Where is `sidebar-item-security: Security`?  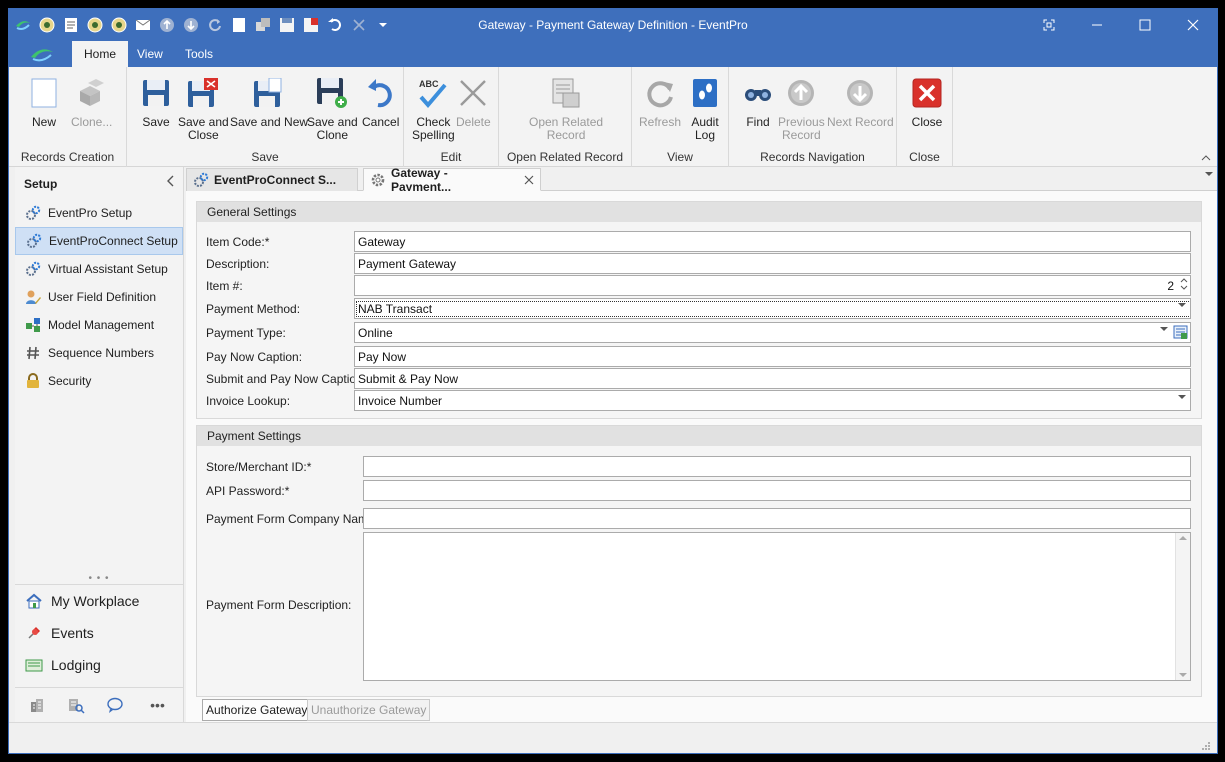
sidebar-item-security: Security is located at coordinates (99, 381).